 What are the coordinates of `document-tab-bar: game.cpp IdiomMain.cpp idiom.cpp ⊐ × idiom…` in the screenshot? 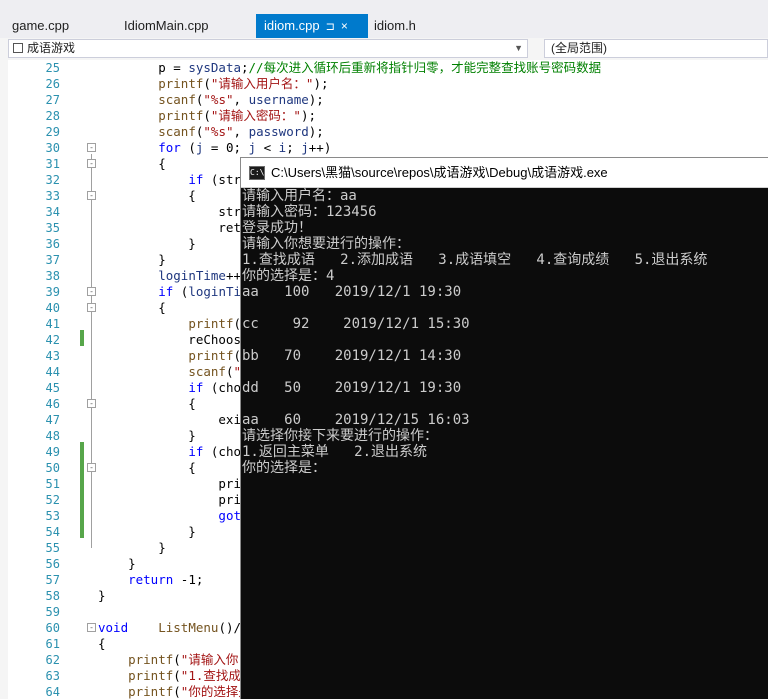 It's located at (384, 19).